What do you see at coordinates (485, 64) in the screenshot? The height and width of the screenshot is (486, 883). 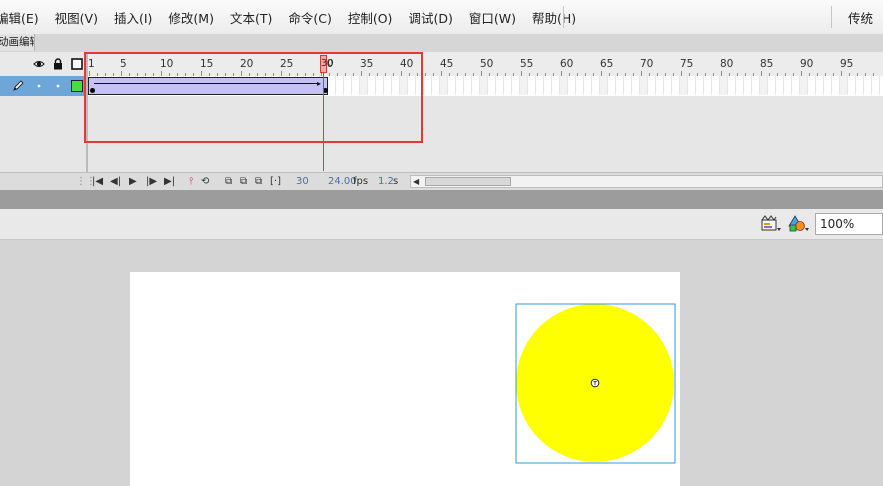 I see `frame-ruler: 15101520253035404550556065707580859095` at bounding box center [485, 64].